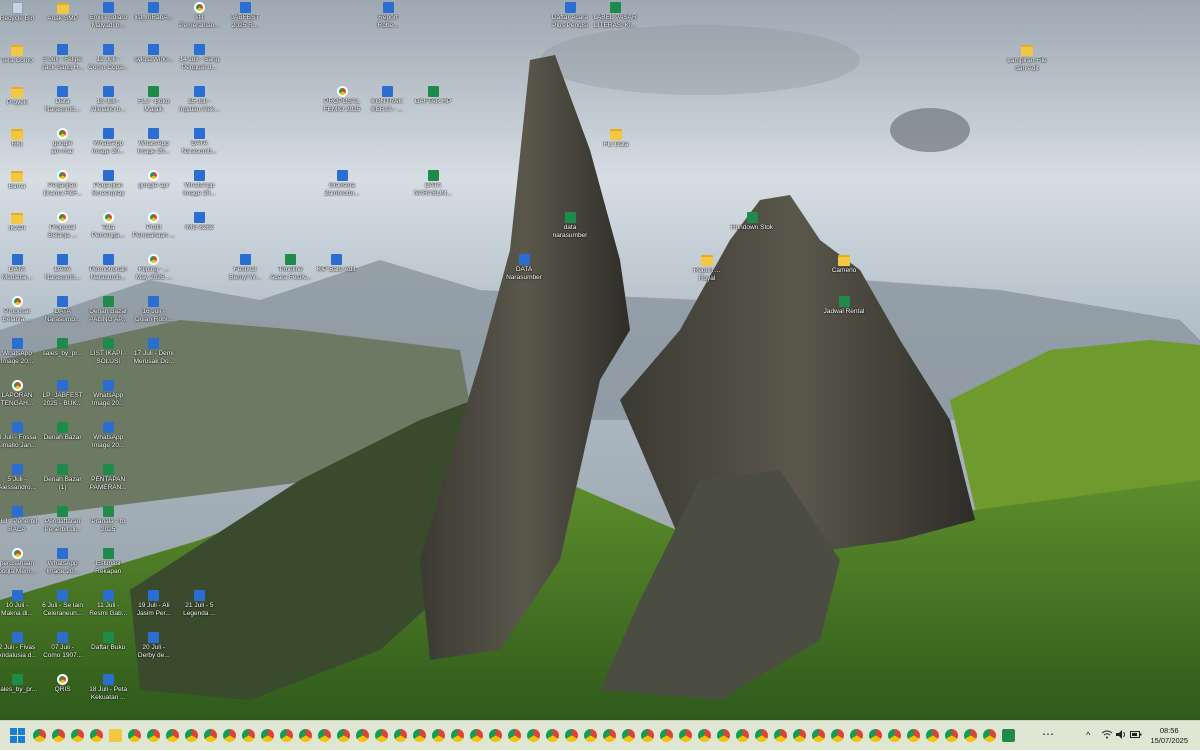  Describe the element at coordinates (1136, 736) in the screenshot. I see `battery-icon` at that location.